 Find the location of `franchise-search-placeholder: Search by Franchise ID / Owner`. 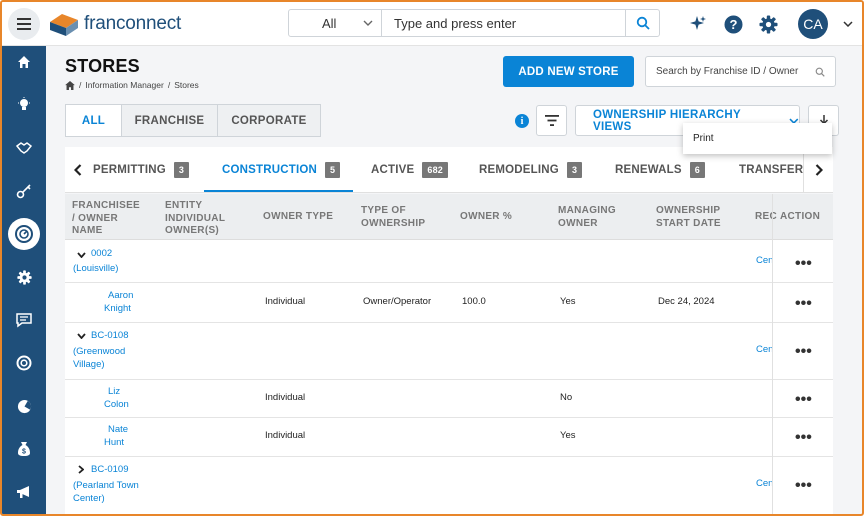

franchise-search-placeholder: Search by Franchise ID / Owner is located at coordinates (727, 71).